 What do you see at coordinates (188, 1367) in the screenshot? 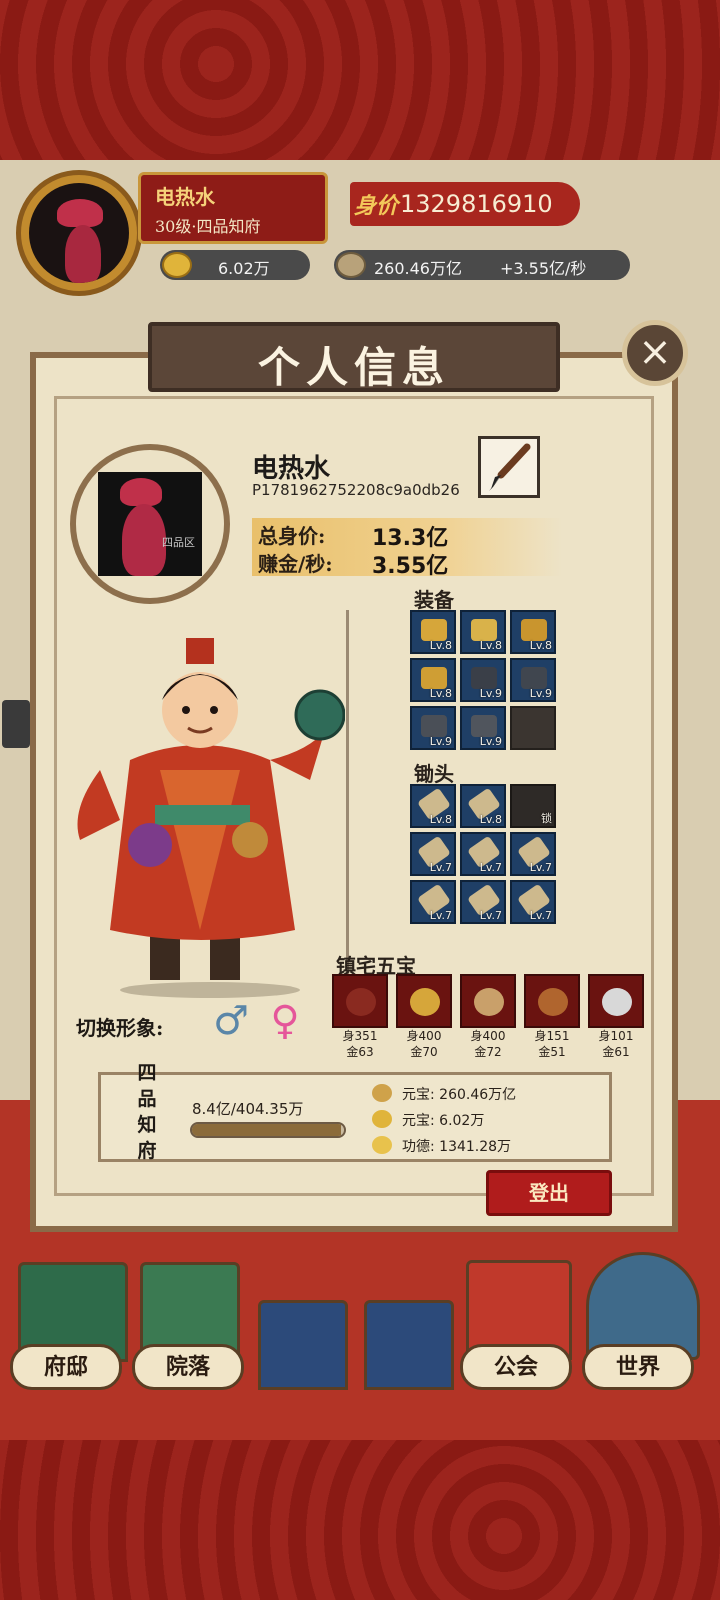
I see `nav-courtyard: 院落` at bounding box center [188, 1367].